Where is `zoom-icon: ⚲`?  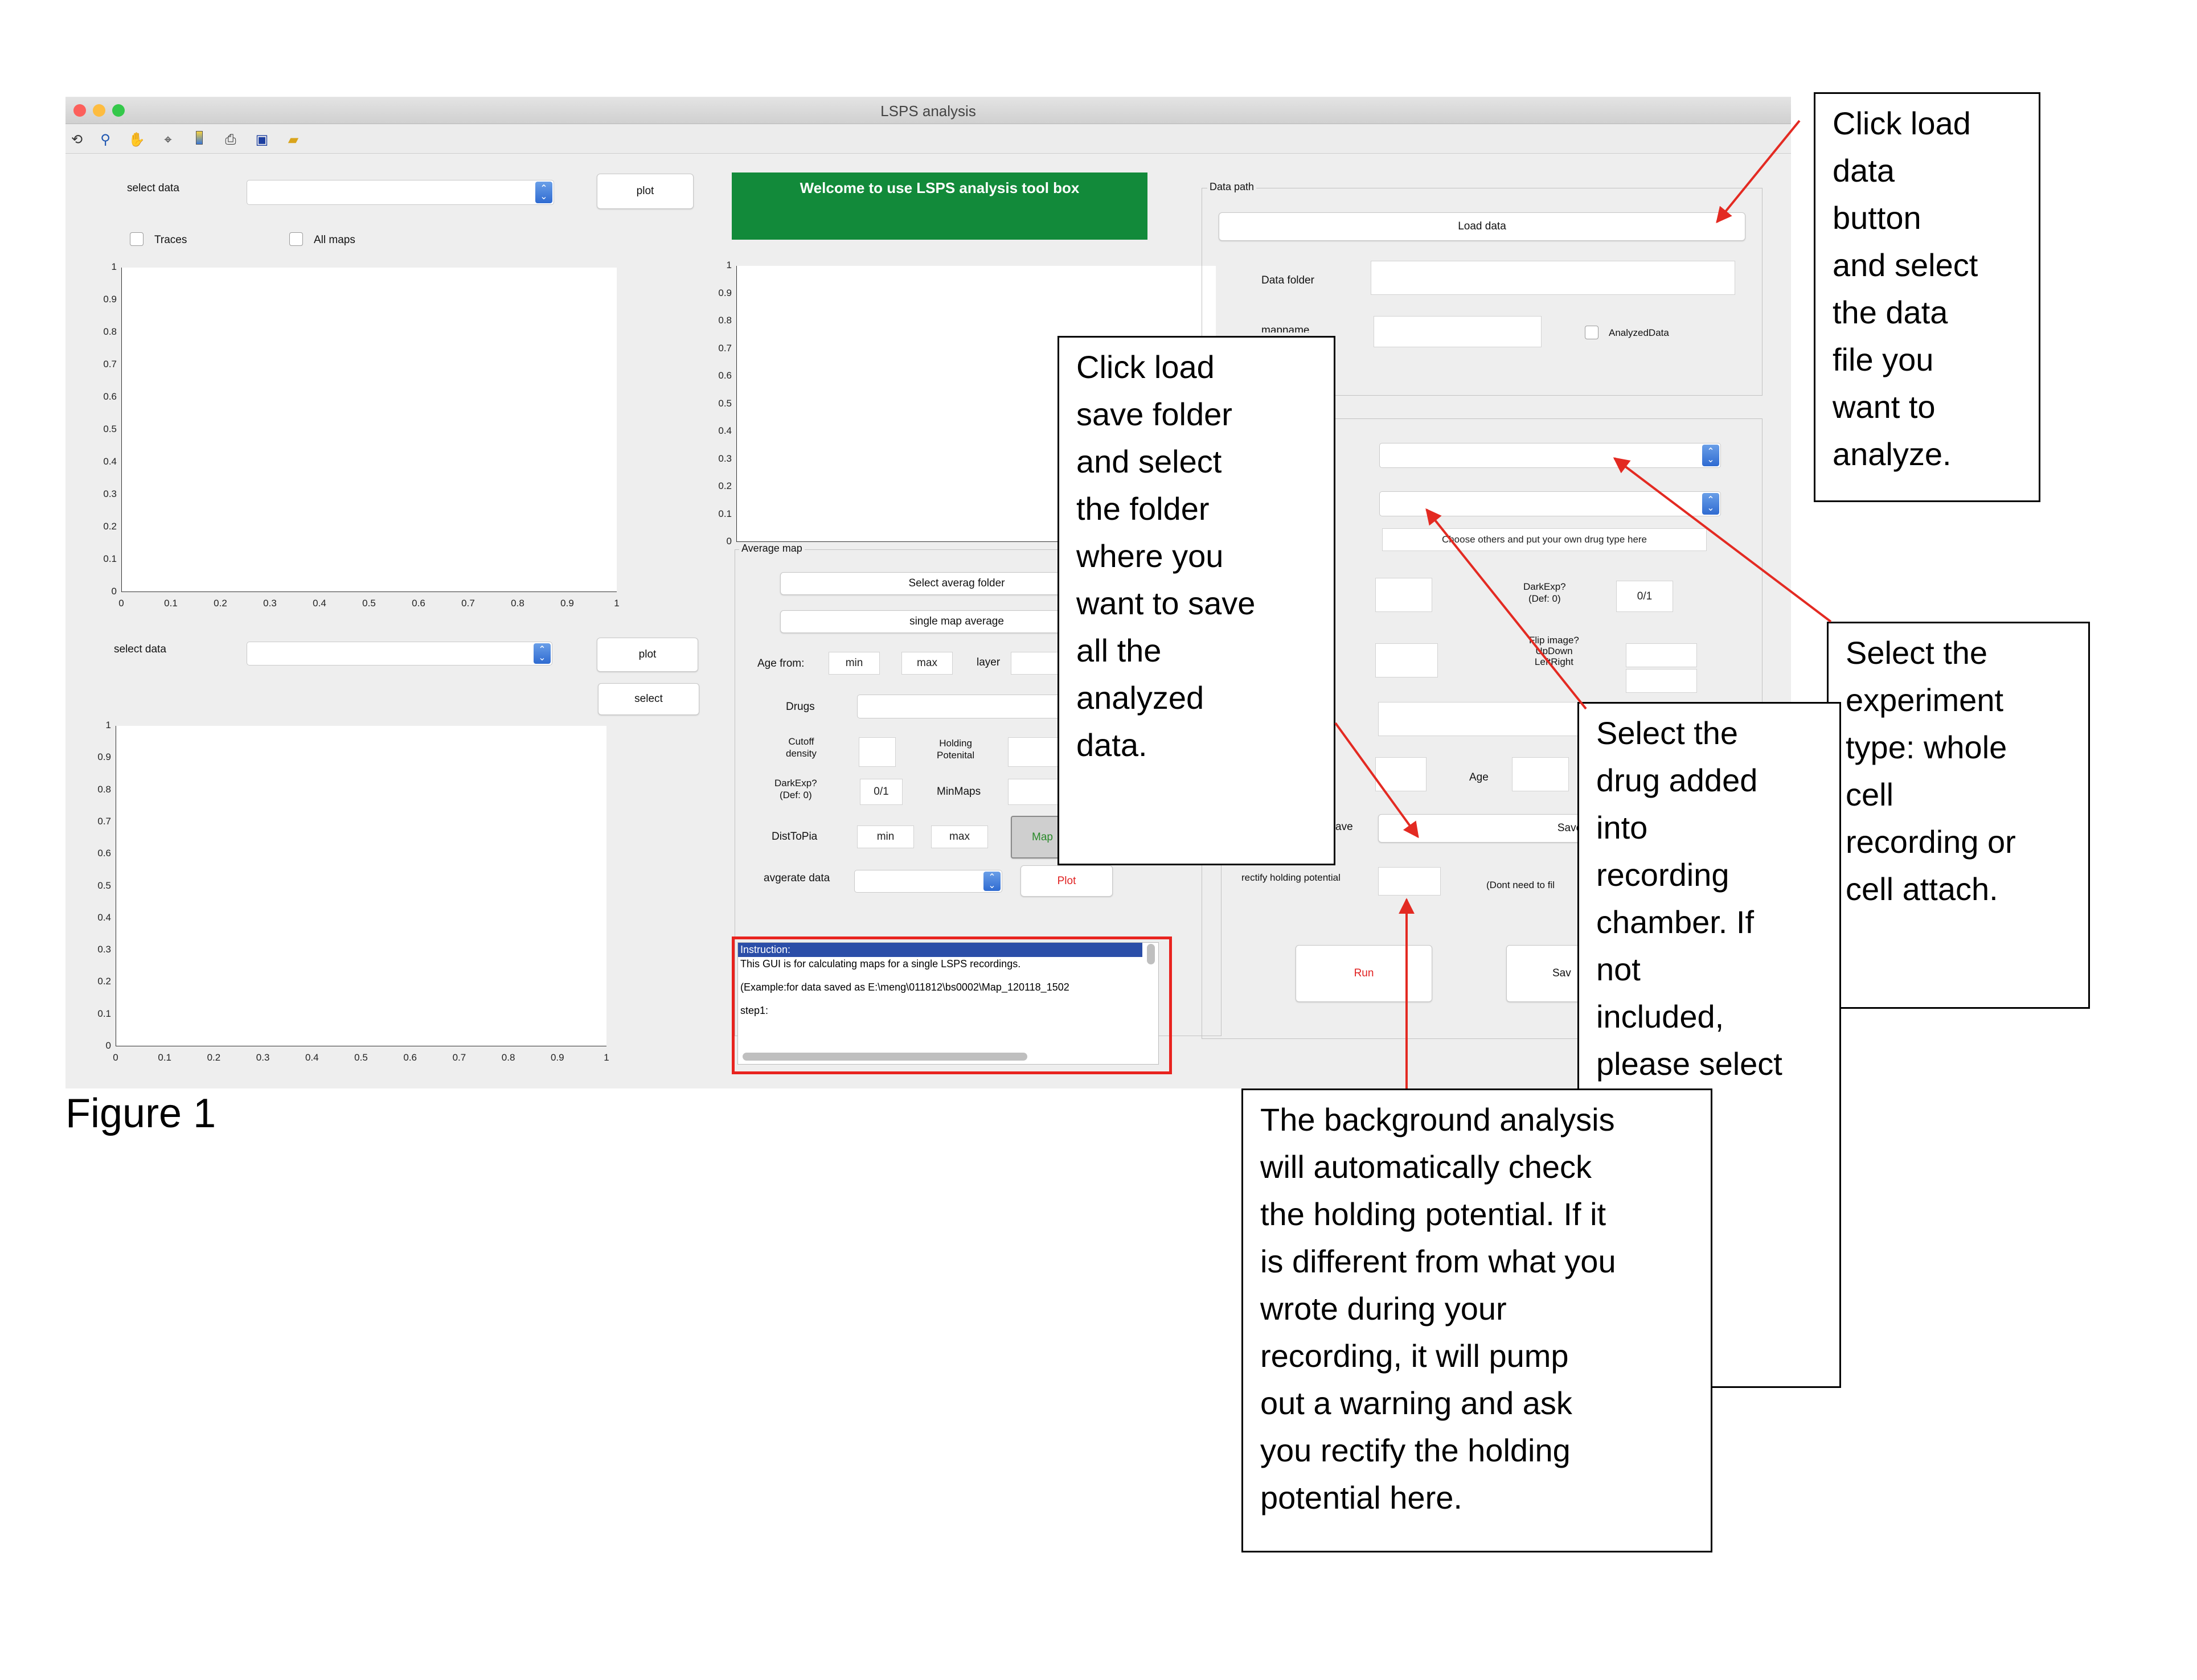 zoom-icon: ⚲ is located at coordinates (106, 139).